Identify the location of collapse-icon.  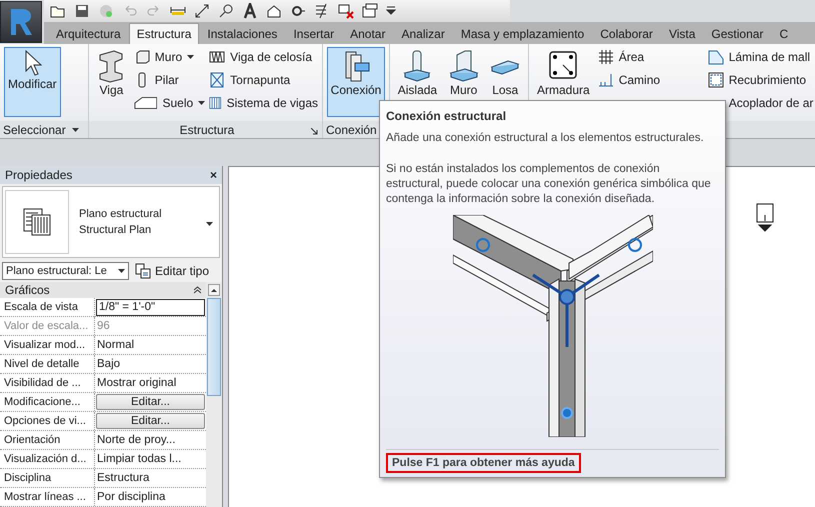
(197, 290).